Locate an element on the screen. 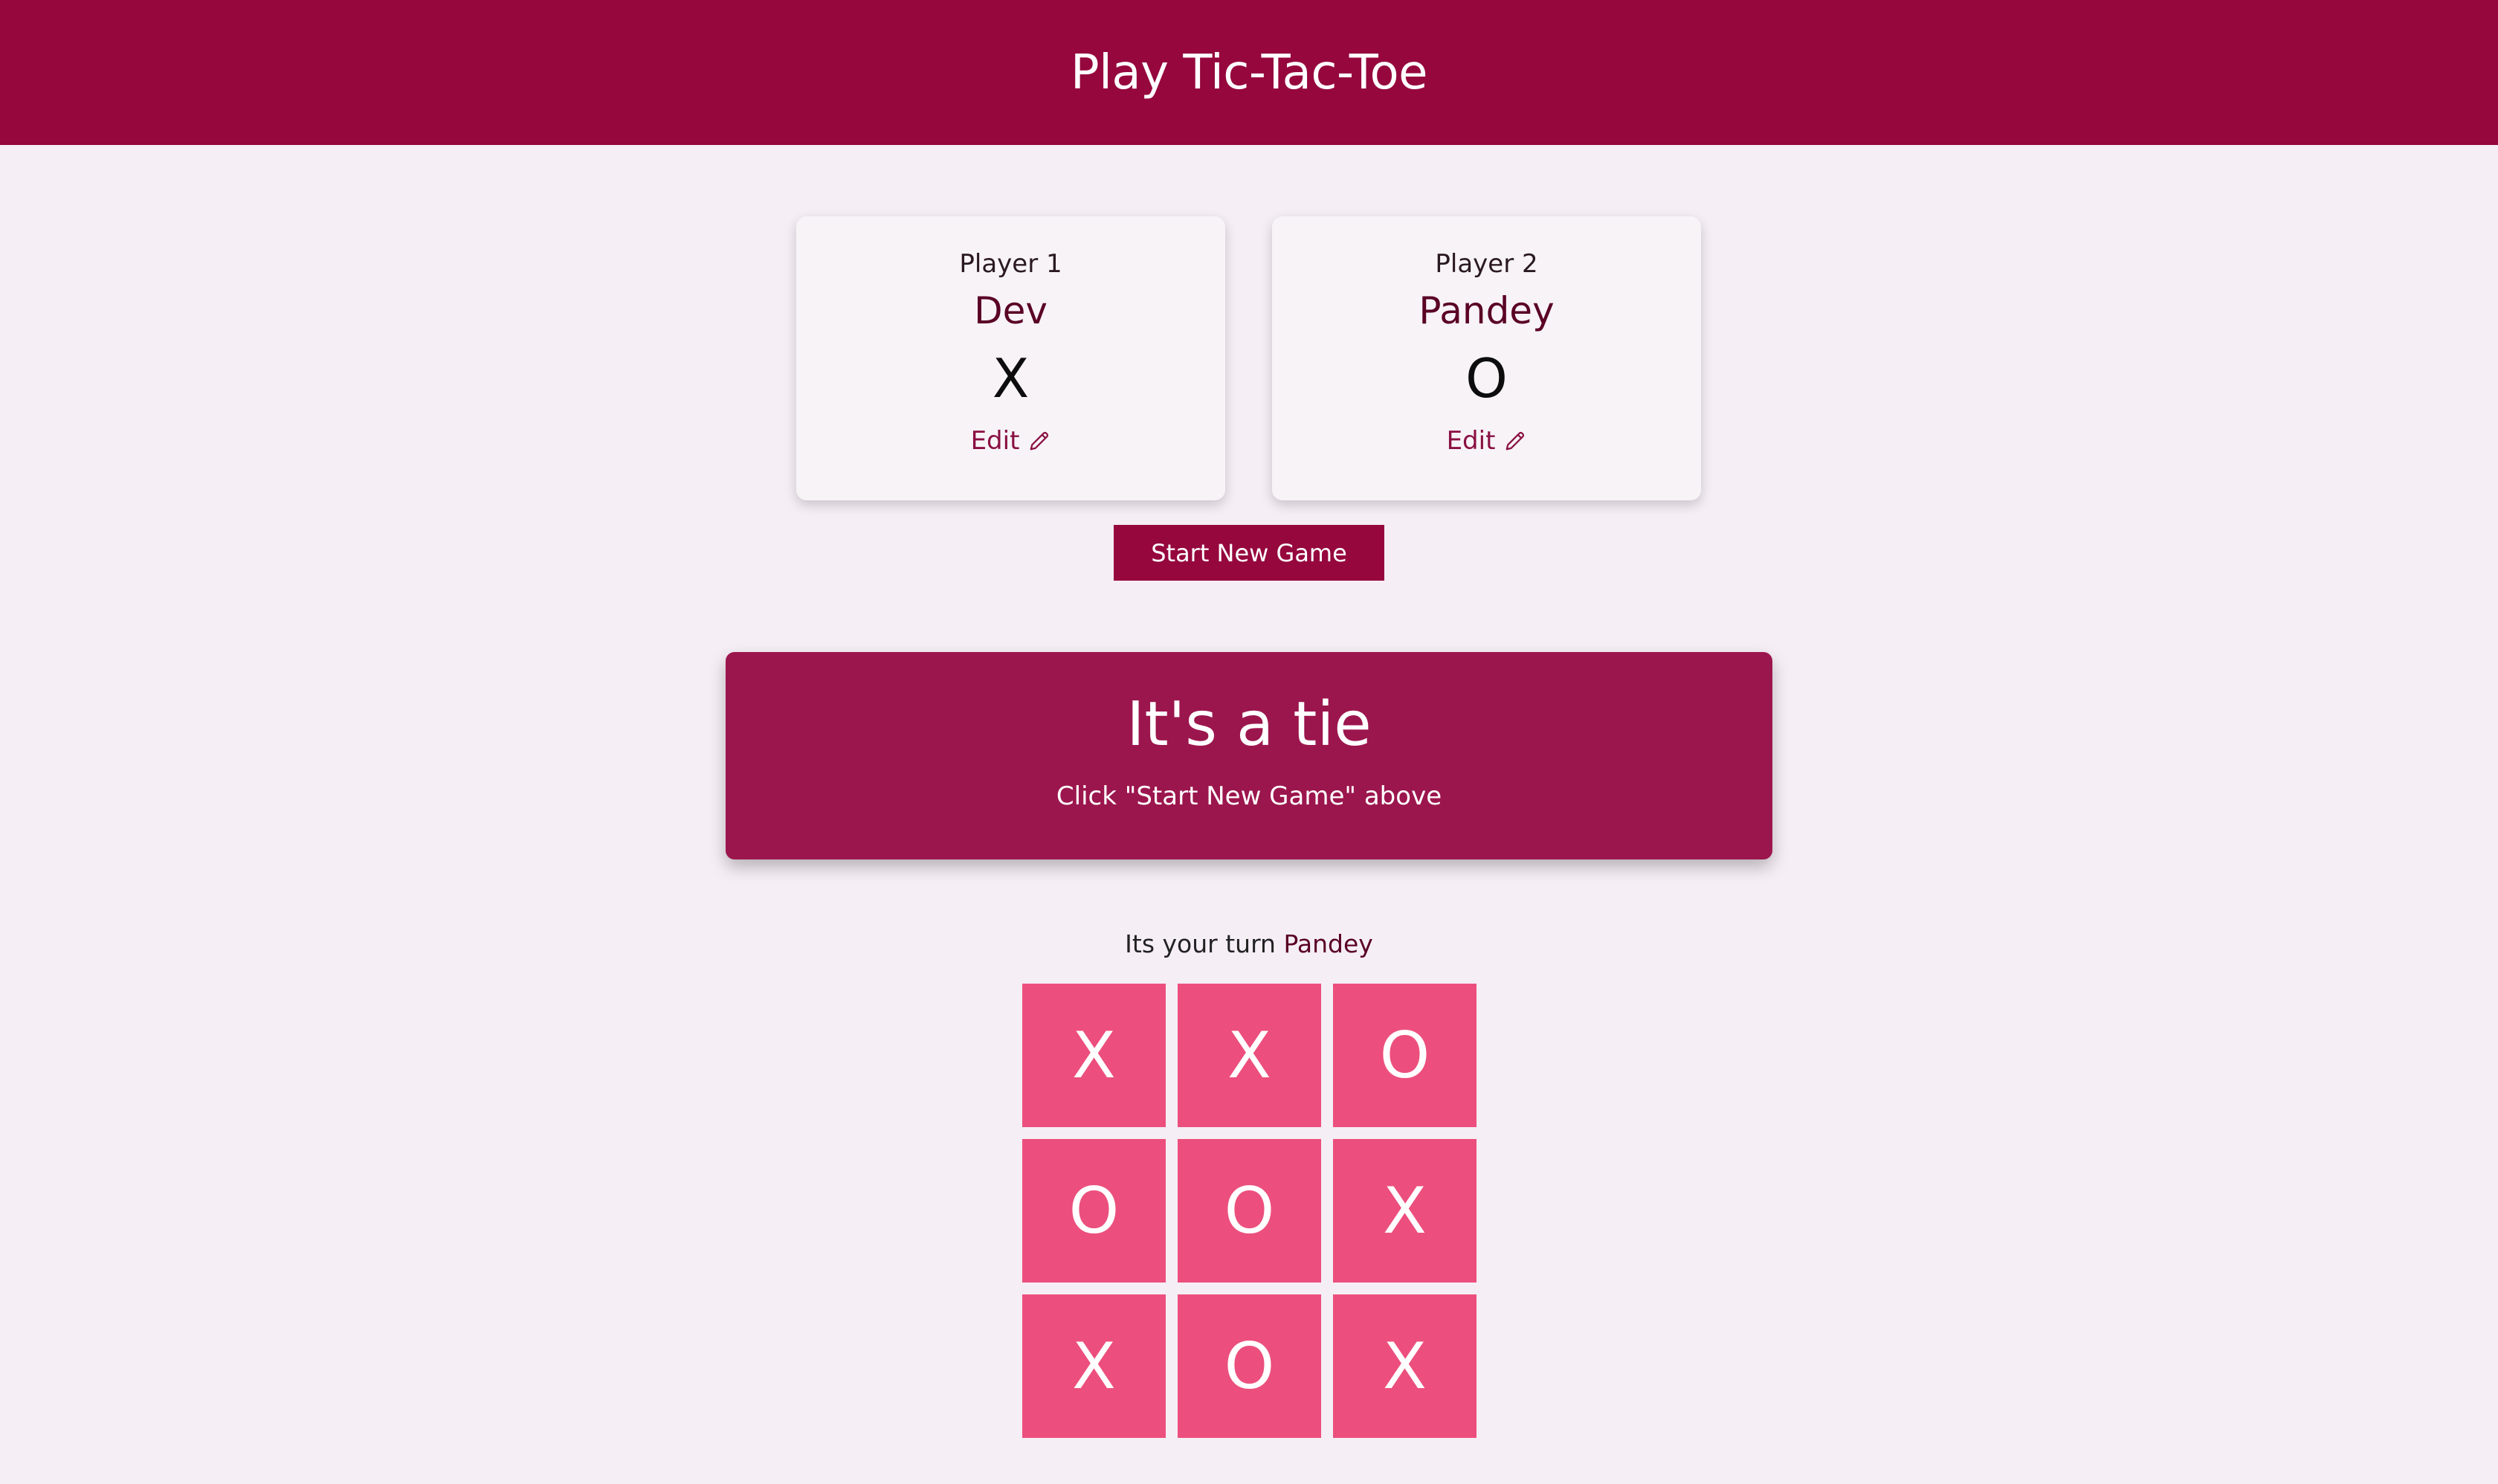 The width and height of the screenshot is (2498, 1484). player-2-role-label: Player 2 is located at coordinates (1486, 264).